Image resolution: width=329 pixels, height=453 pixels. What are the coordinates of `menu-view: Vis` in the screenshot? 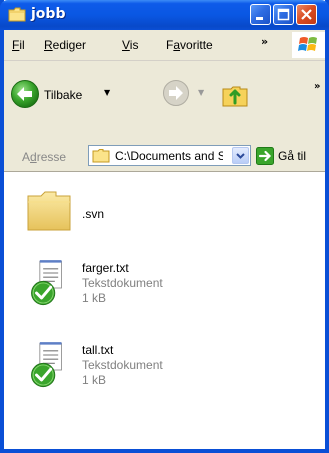 It's located at (130, 45).